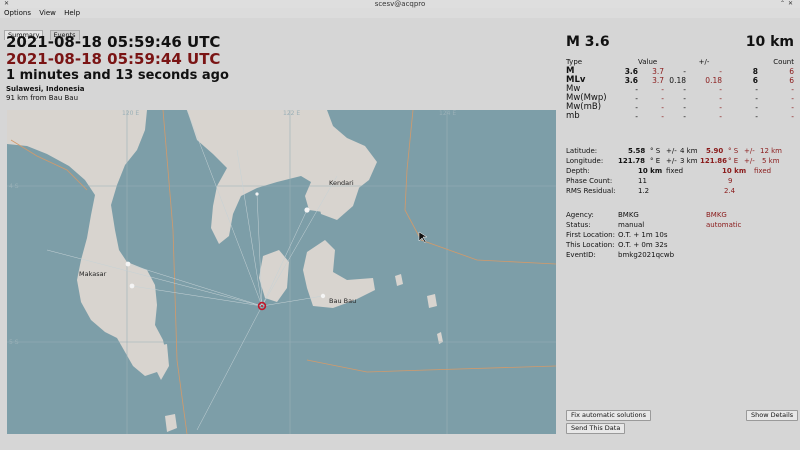  I want to click on window-titlebar: ✕ scesv@acqpro ⌃✕, so click(400, 4).